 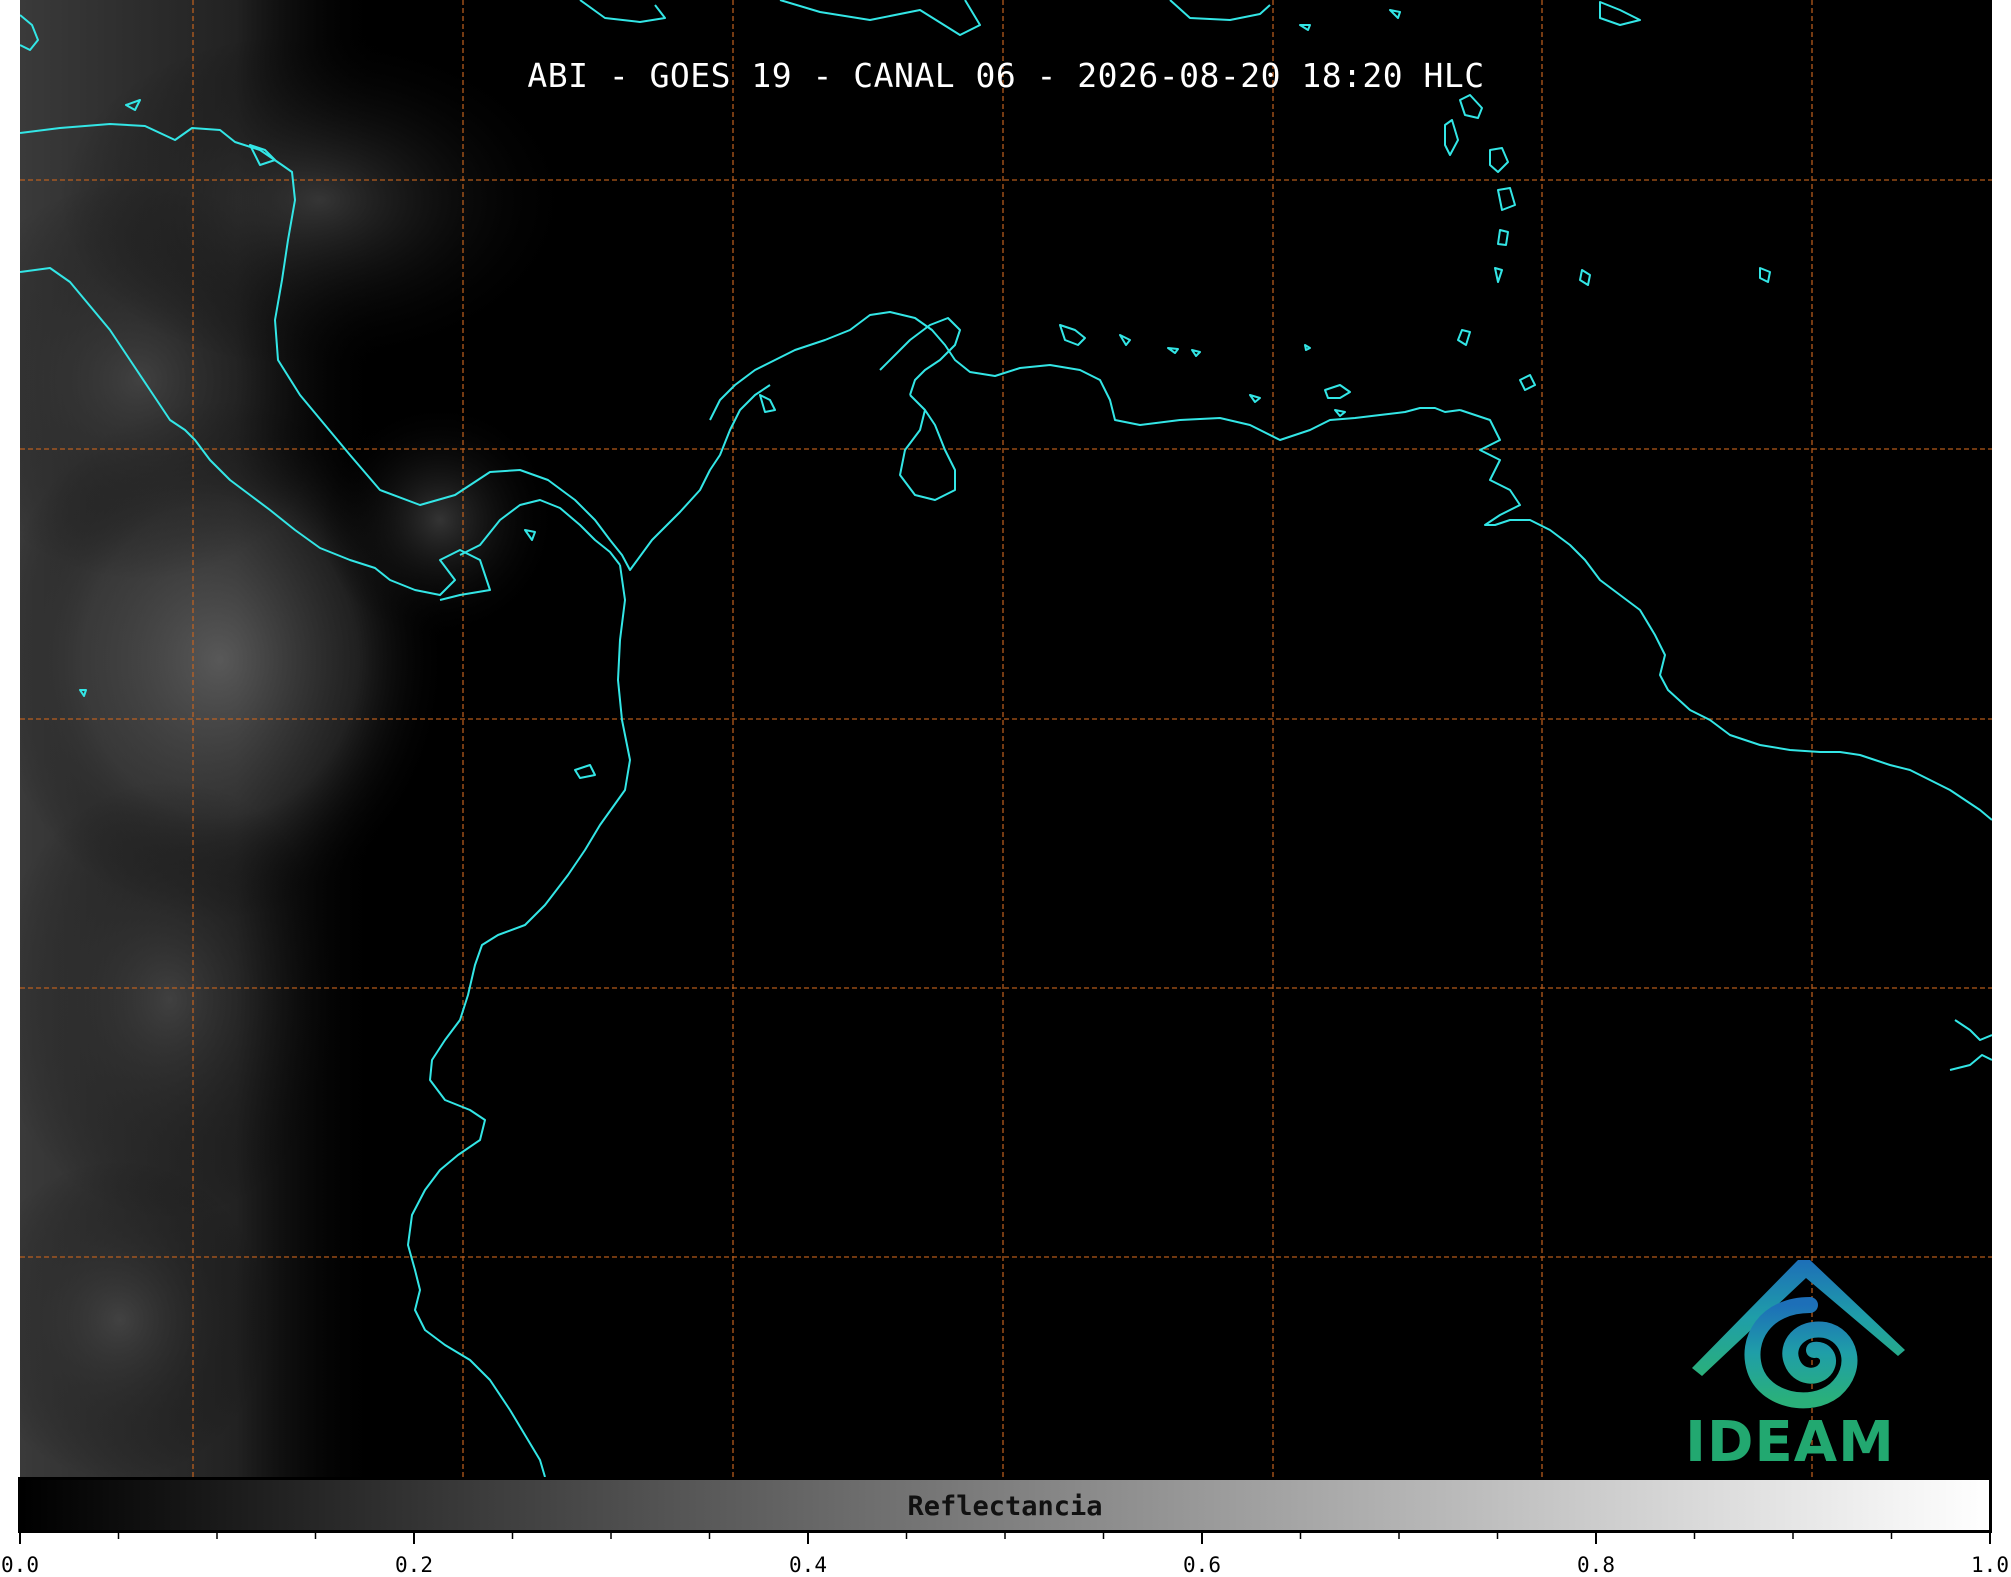 What do you see at coordinates (1085, 376) in the screenshot?
I see `colombia-venezuela-caribbean-coast` at bounding box center [1085, 376].